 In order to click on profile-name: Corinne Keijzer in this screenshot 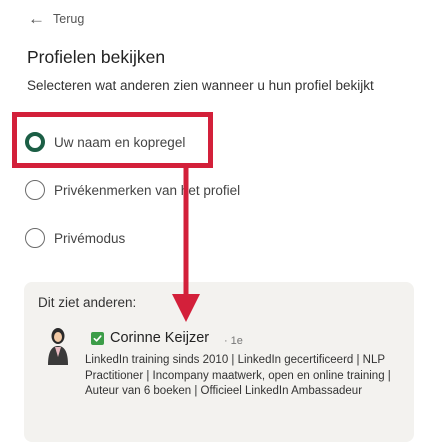, I will do `click(160, 338)`.